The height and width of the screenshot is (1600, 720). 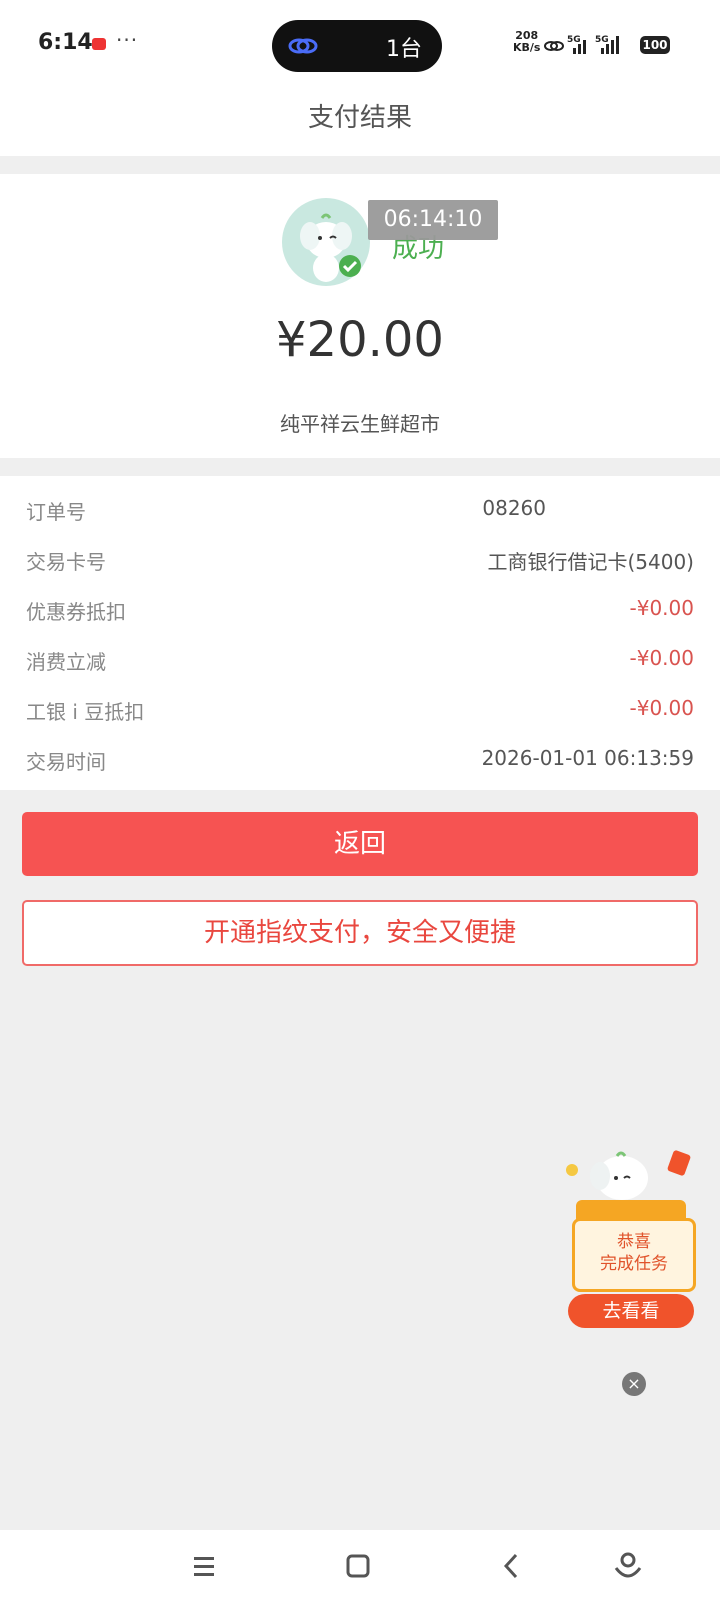 I want to click on promo-line-2: 完成任务, so click(x=634, y=1264).